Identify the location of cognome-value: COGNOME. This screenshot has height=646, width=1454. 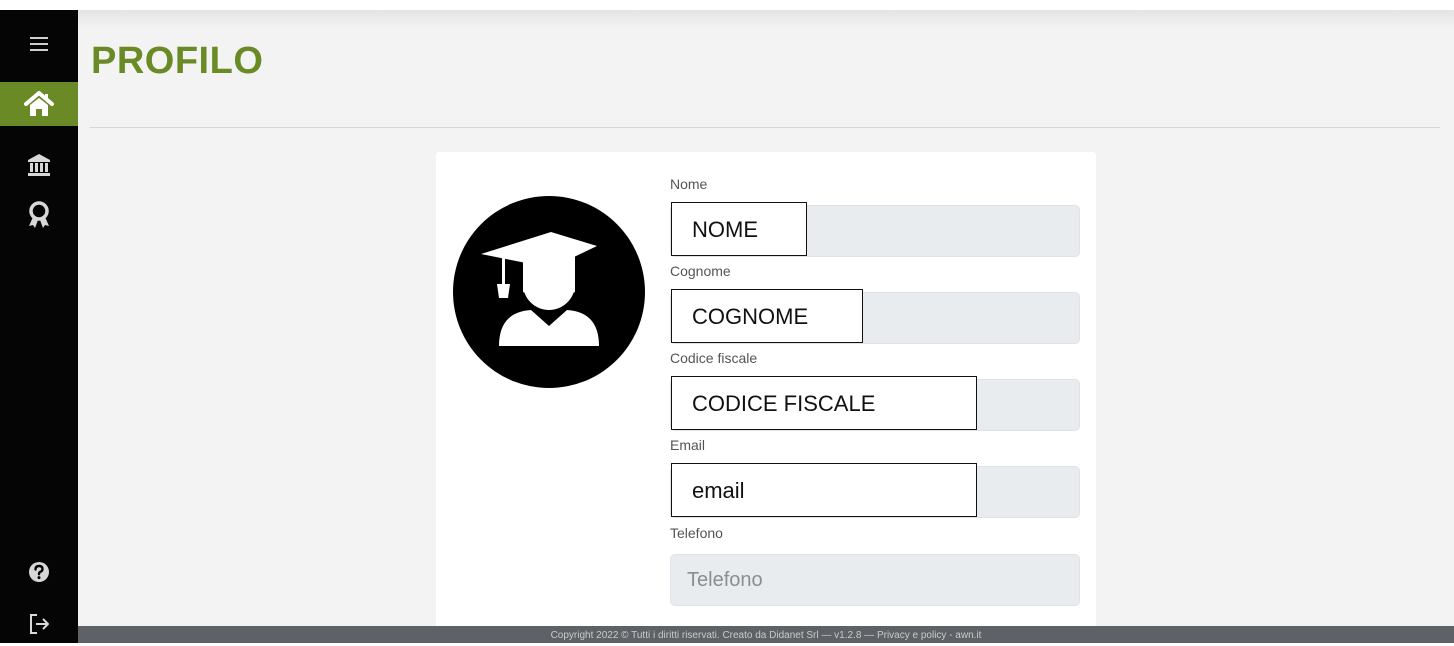
(767, 316).